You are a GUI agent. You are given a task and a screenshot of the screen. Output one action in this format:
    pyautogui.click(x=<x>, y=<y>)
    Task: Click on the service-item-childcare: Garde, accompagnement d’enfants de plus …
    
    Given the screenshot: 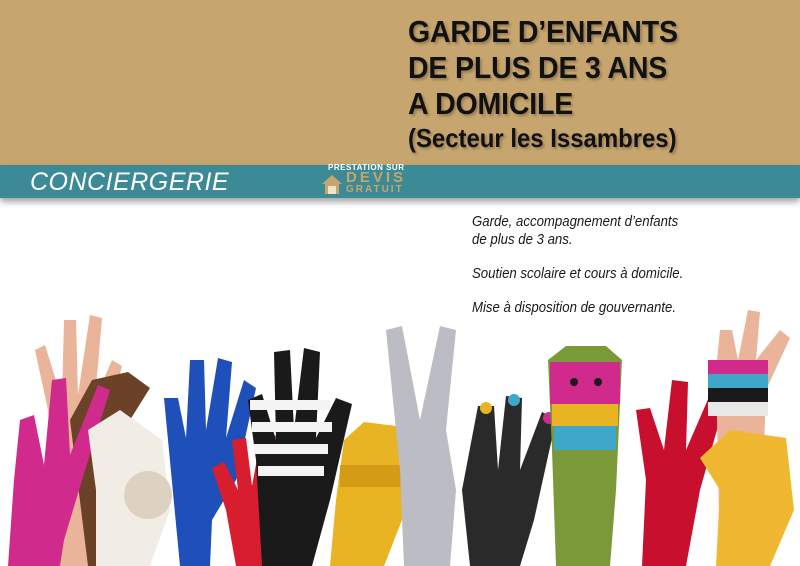 What is the action you would take?
    pyautogui.click(x=613, y=231)
    